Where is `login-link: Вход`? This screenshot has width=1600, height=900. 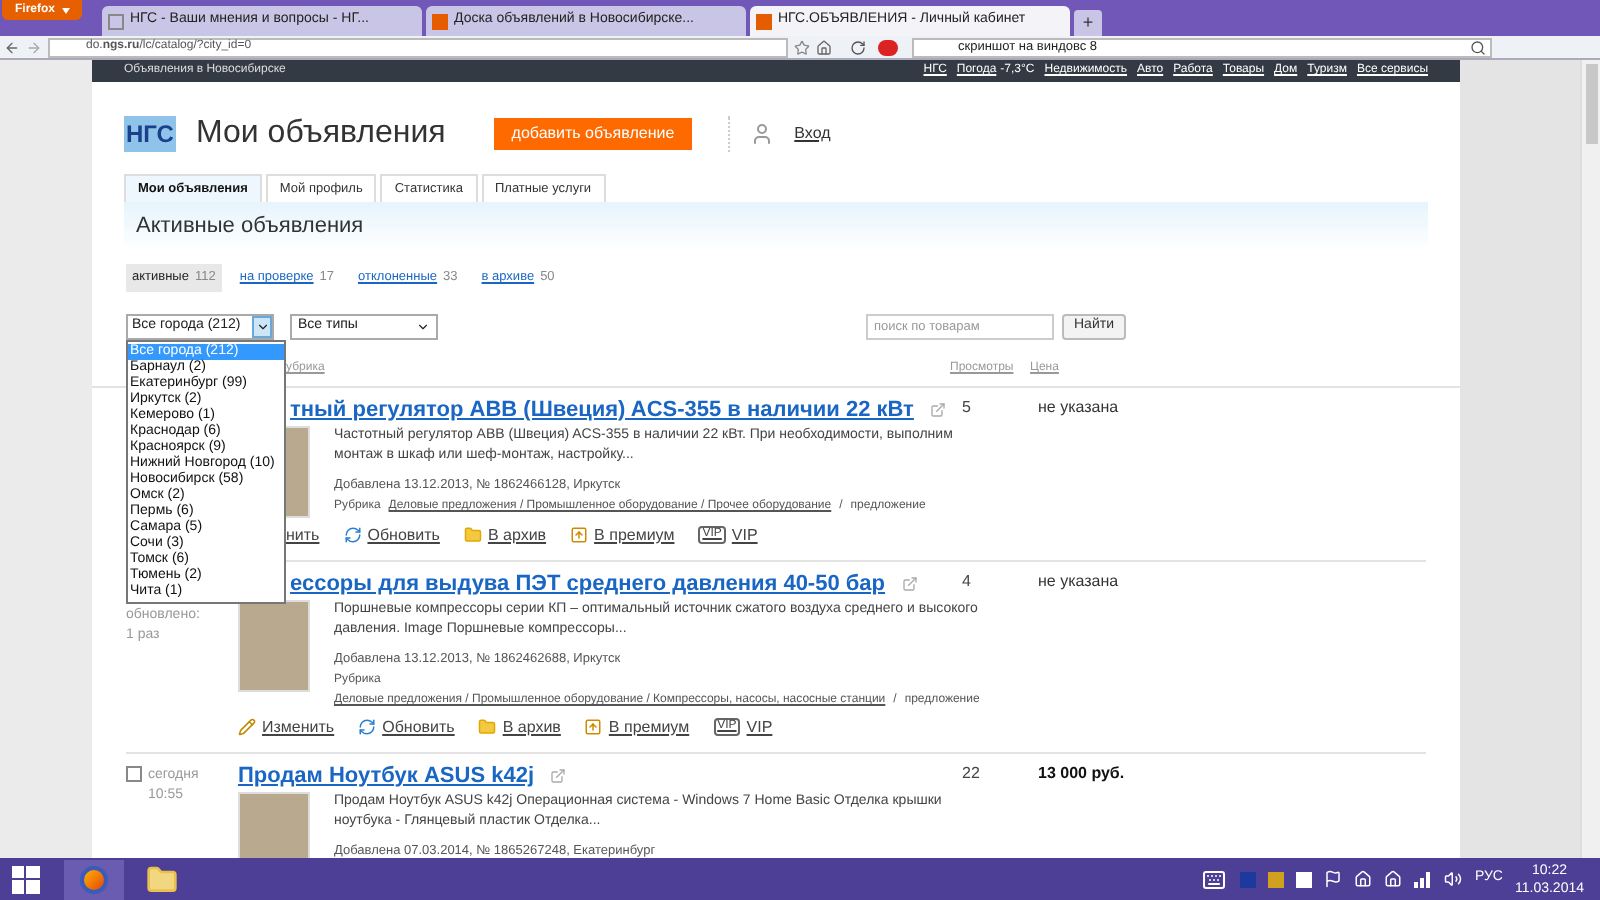
login-link: Вход is located at coordinates (812, 134).